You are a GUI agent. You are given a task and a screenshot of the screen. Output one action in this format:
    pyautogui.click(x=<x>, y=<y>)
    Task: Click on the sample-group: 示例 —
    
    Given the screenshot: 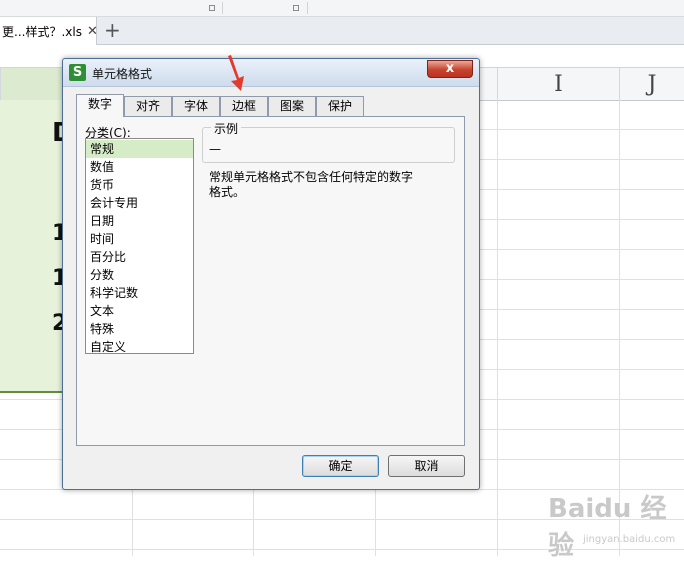 What is the action you would take?
    pyautogui.click(x=328, y=141)
    